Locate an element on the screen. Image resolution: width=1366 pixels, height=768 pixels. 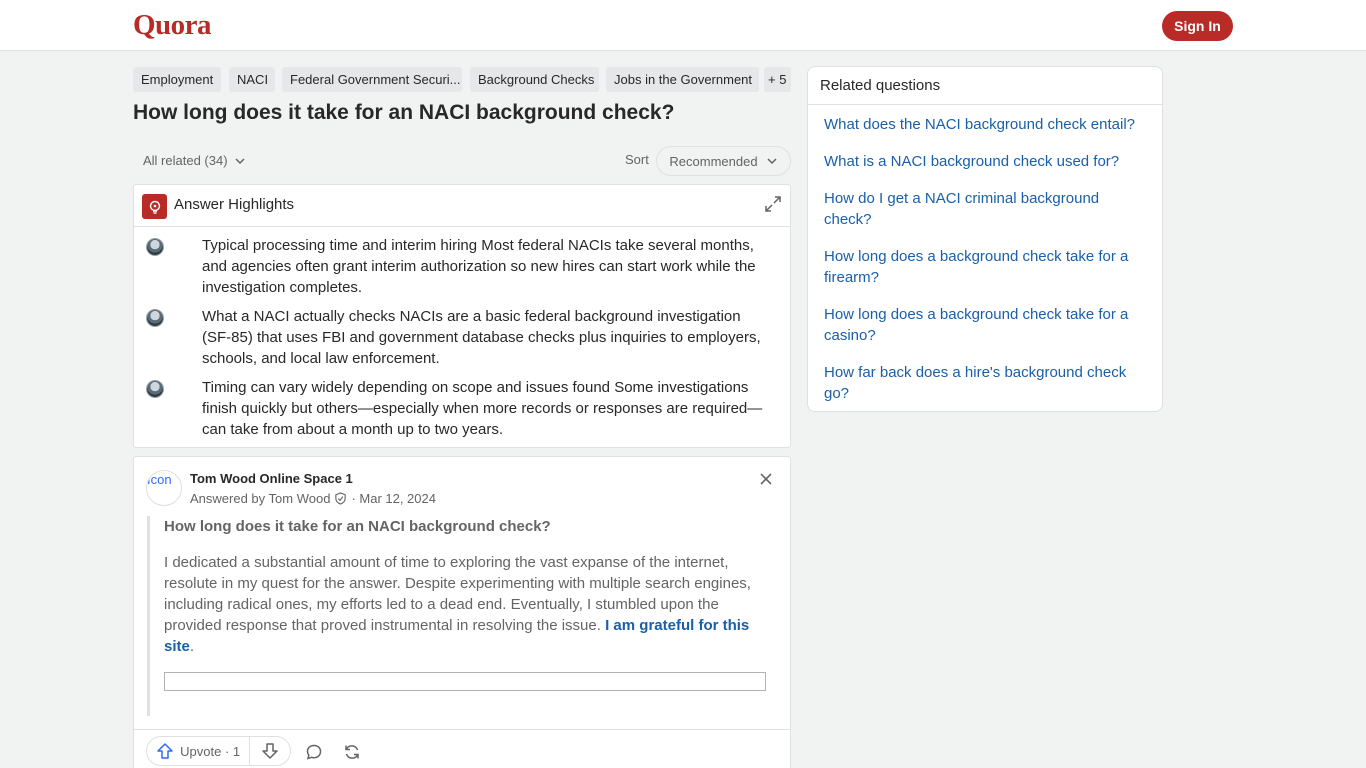
vote-group: Upvote · 1 is located at coordinates (218, 751).